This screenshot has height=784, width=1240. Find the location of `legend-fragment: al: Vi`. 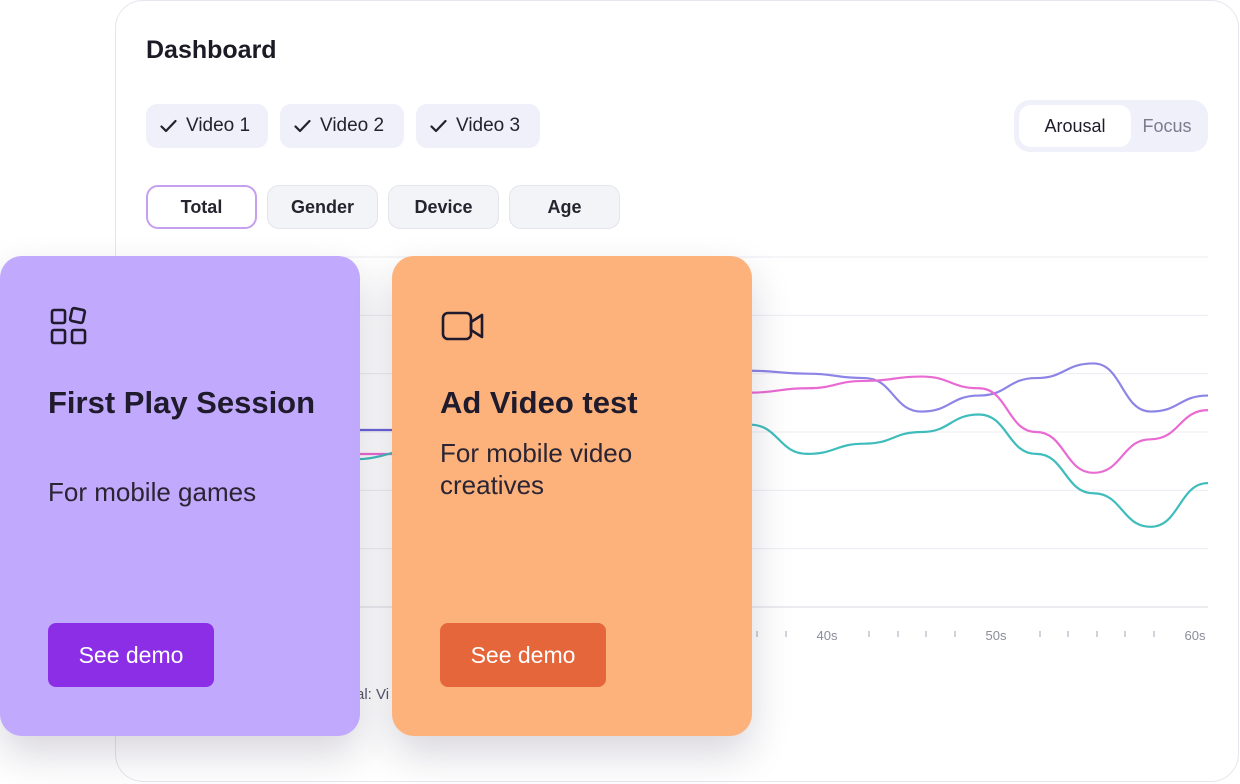

legend-fragment: al: Vi is located at coordinates (373, 694).